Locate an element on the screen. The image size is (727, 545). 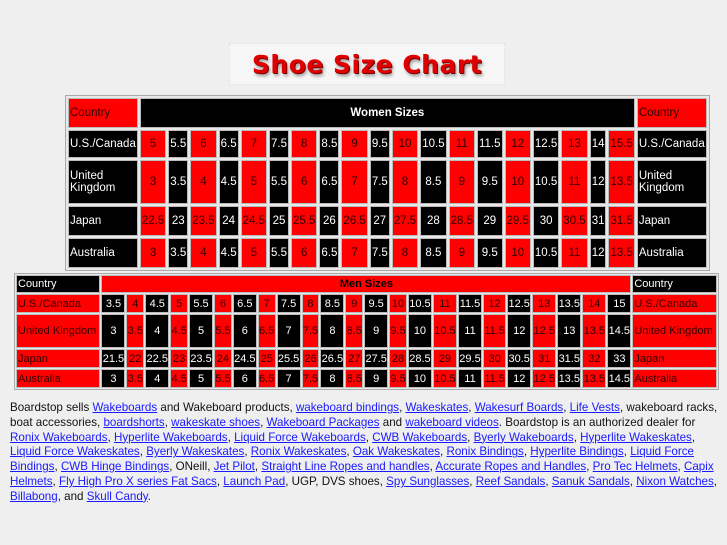
link-accurate-ropes-and-handles: Accurate Ropes and Handles is located at coordinates (510, 466).